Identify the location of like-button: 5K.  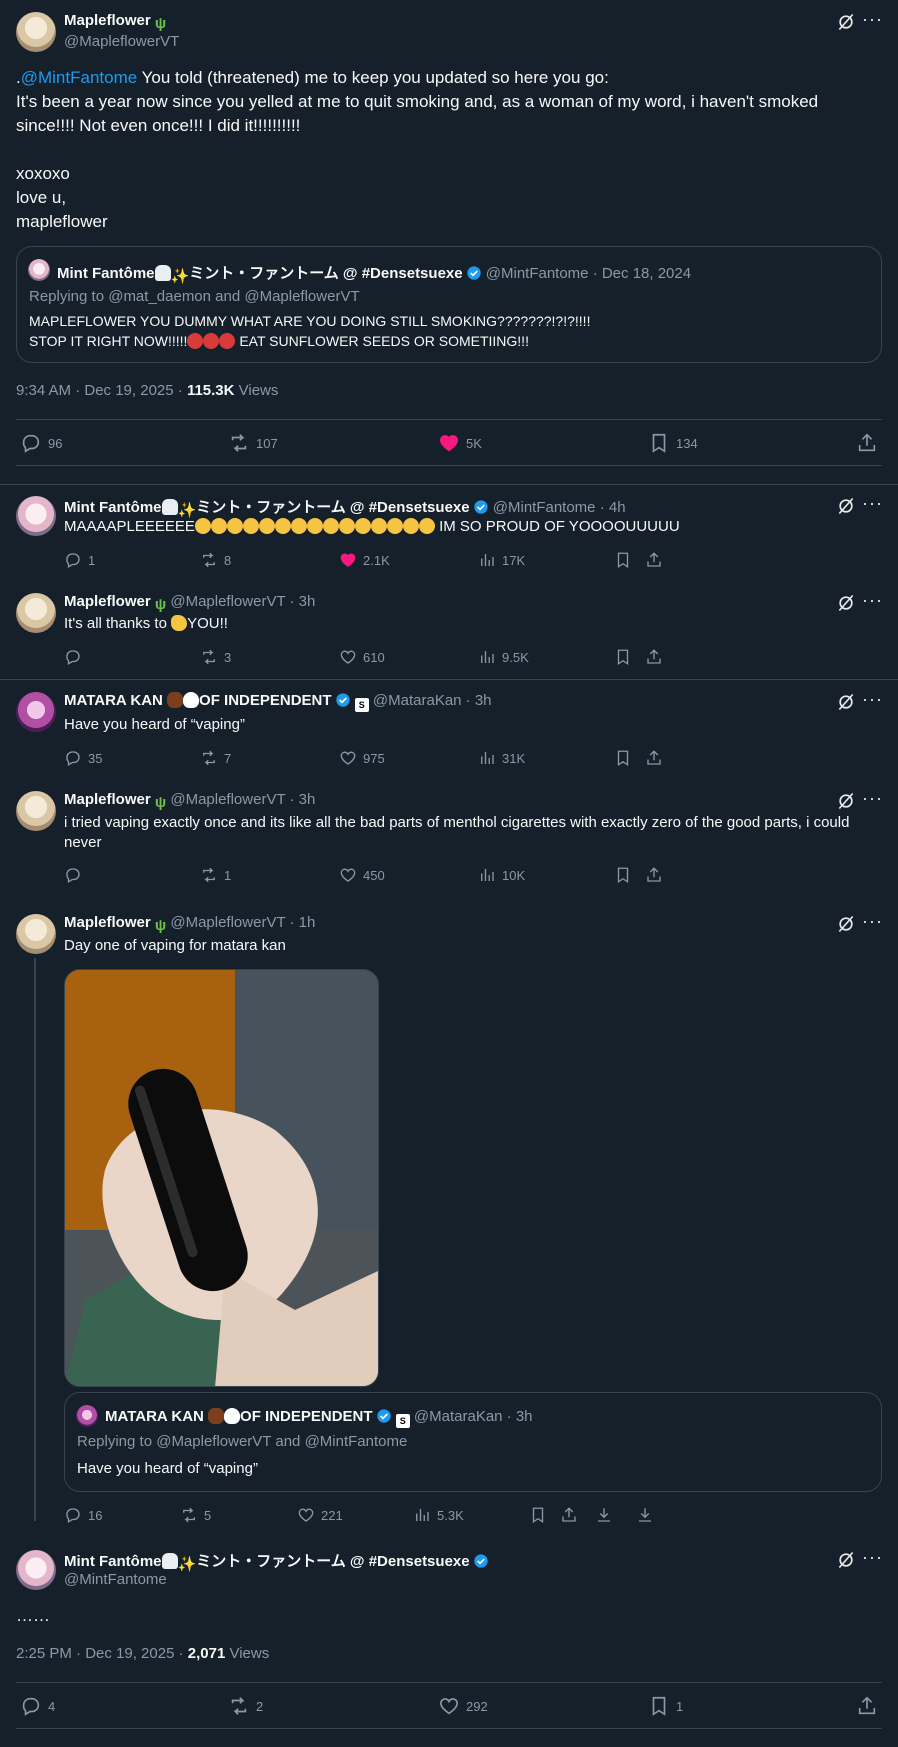
(460, 443).